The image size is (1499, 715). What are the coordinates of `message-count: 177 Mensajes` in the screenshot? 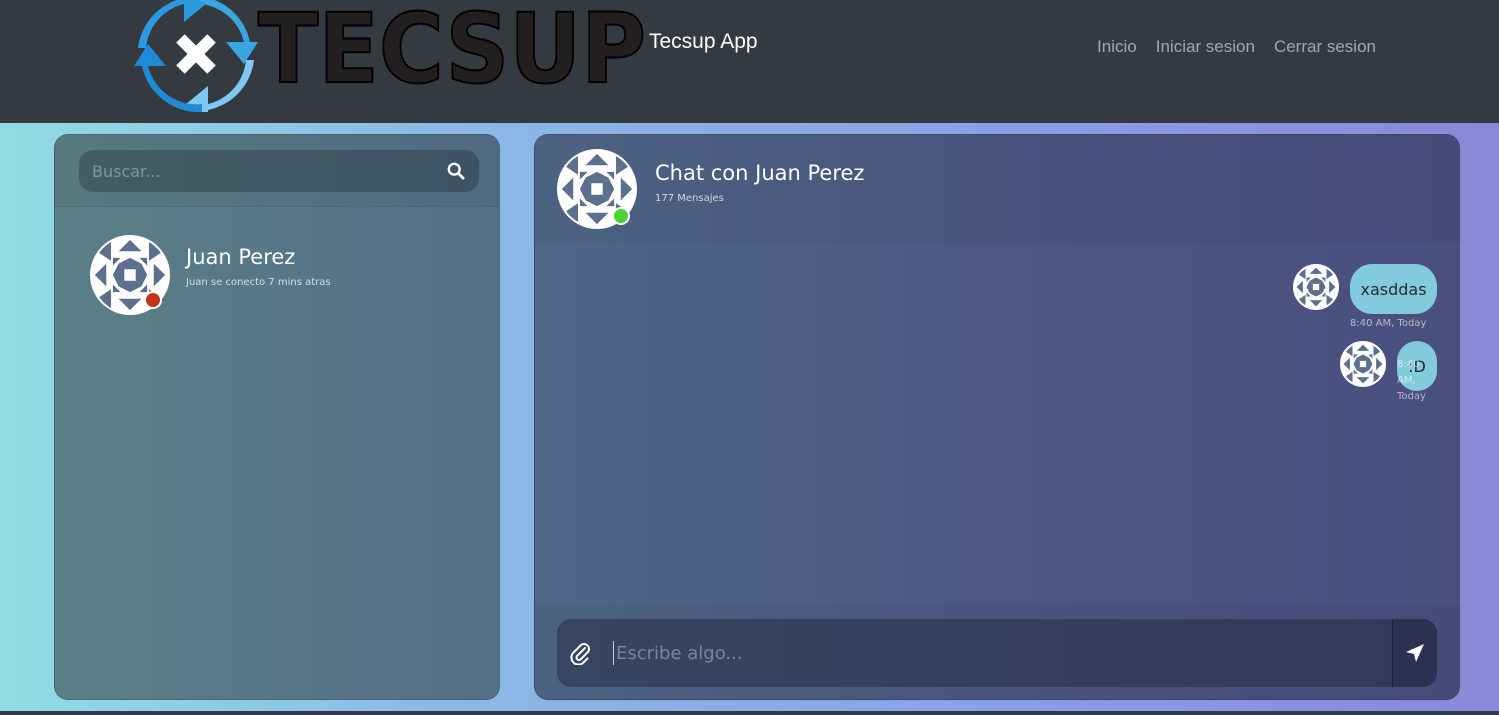 It's located at (689, 198).